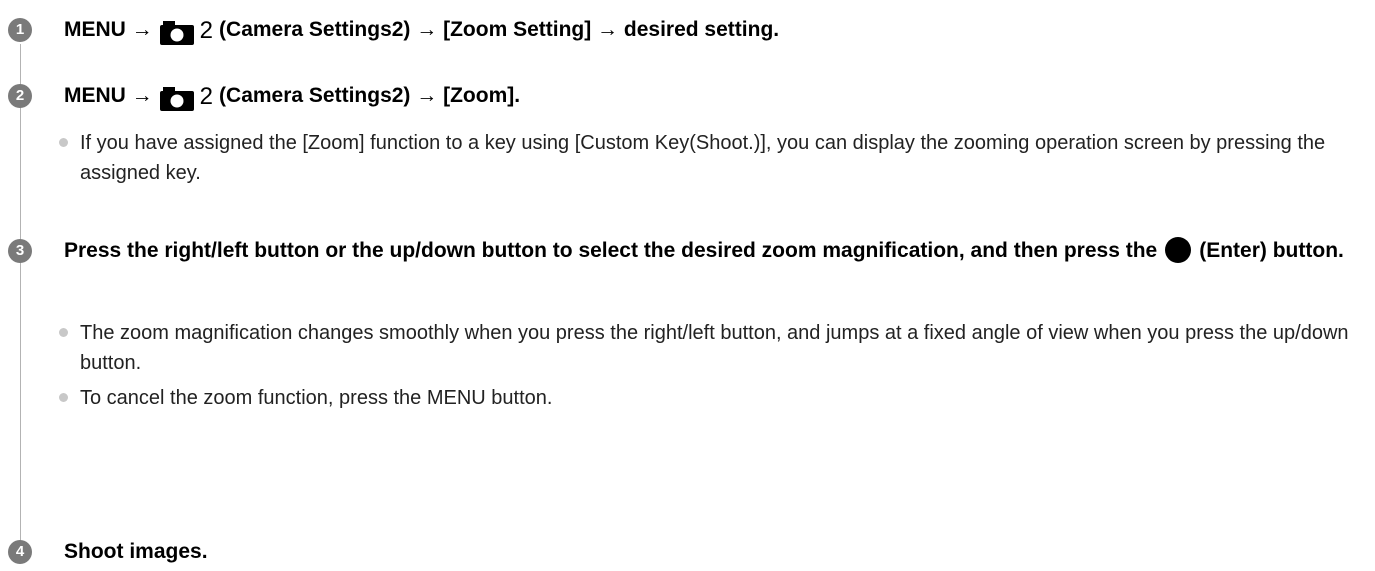  I want to click on step-title-suffix: (Enter) button., so click(1271, 250).